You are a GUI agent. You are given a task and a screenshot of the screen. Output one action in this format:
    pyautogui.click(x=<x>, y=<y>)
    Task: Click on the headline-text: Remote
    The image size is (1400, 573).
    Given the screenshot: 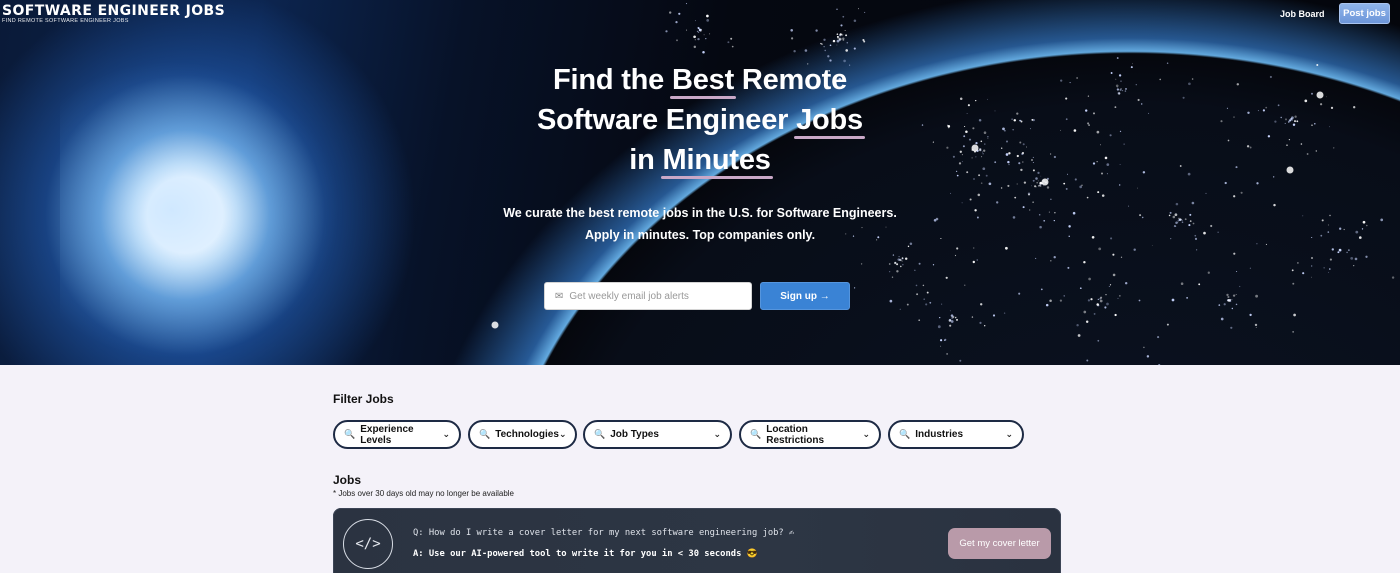 What is the action you would take?
    pyautogui.click(x=791, y=80)
    